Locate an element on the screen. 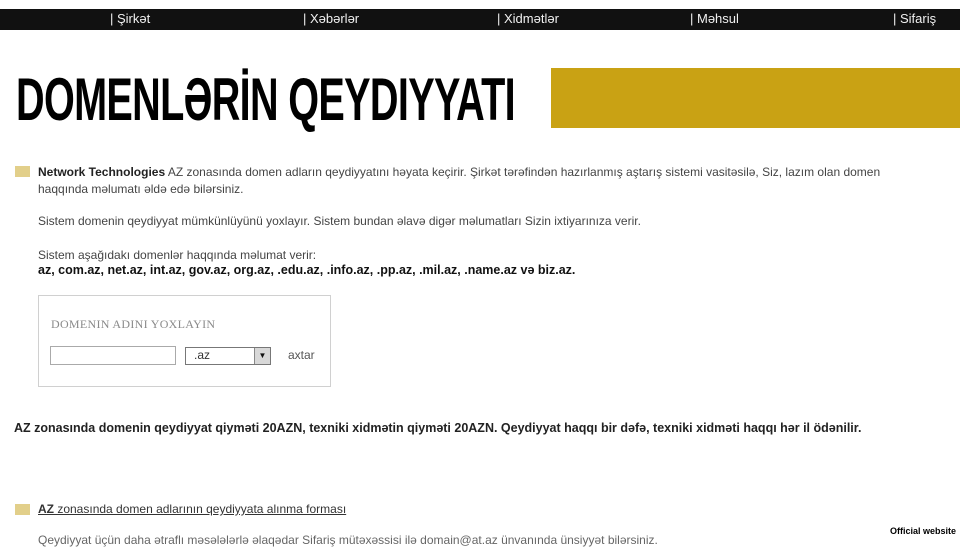 The height and width of the screenshot is (547, 960). nav-item-news: | Xəbərlər is located at coordinates (331, 18).